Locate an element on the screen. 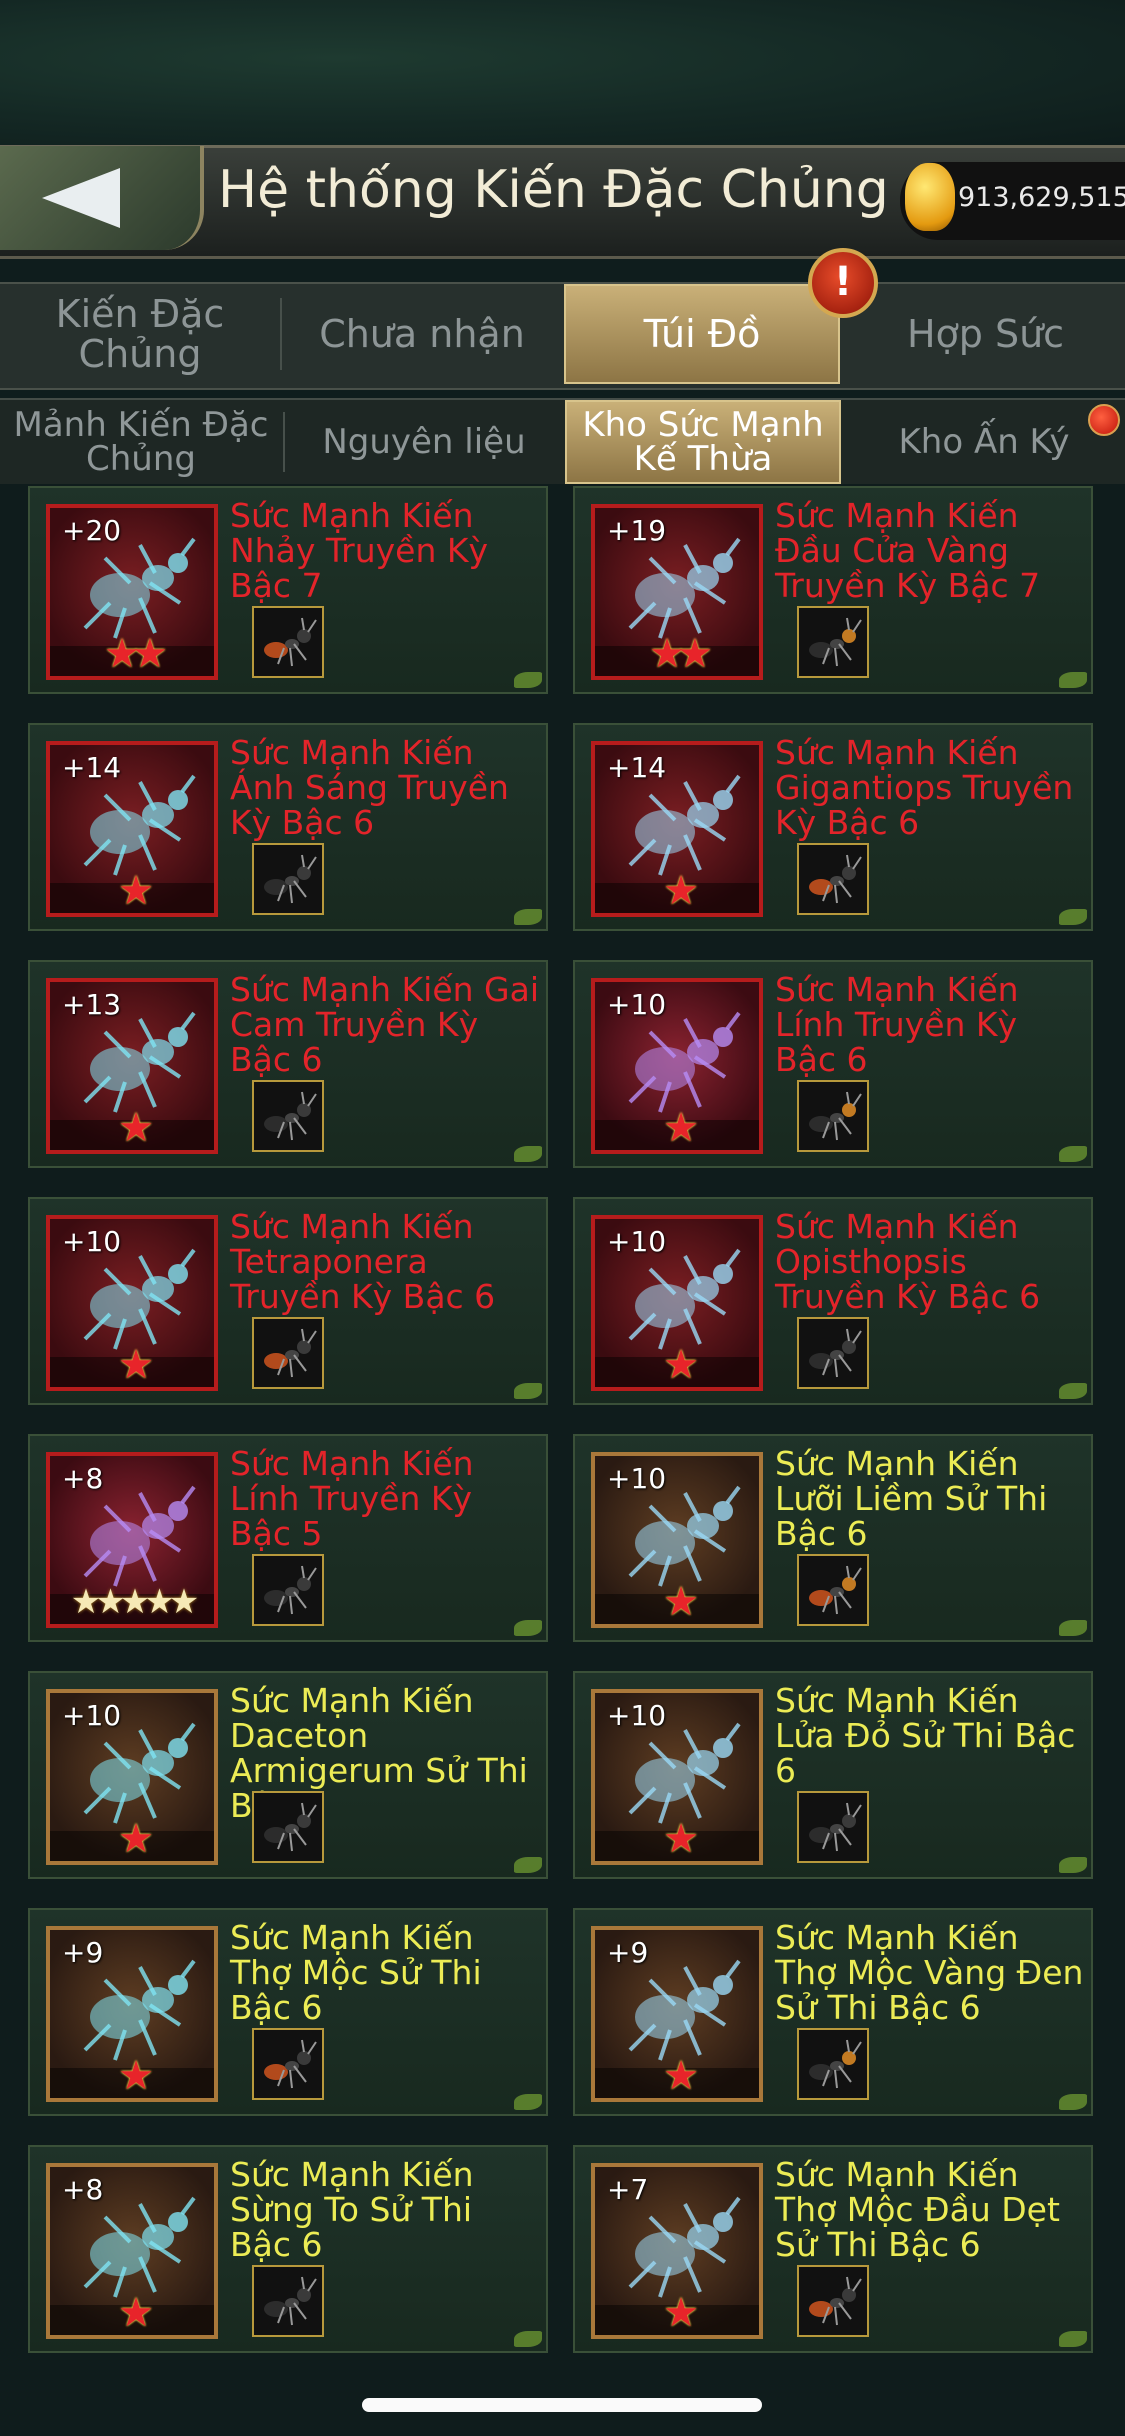 This screenshot has height=2436, width=1125. item-name: Sức Mạnh Kiến Sừng To Sử Thi Bậc 6 is located at coordinates (352, 2209).